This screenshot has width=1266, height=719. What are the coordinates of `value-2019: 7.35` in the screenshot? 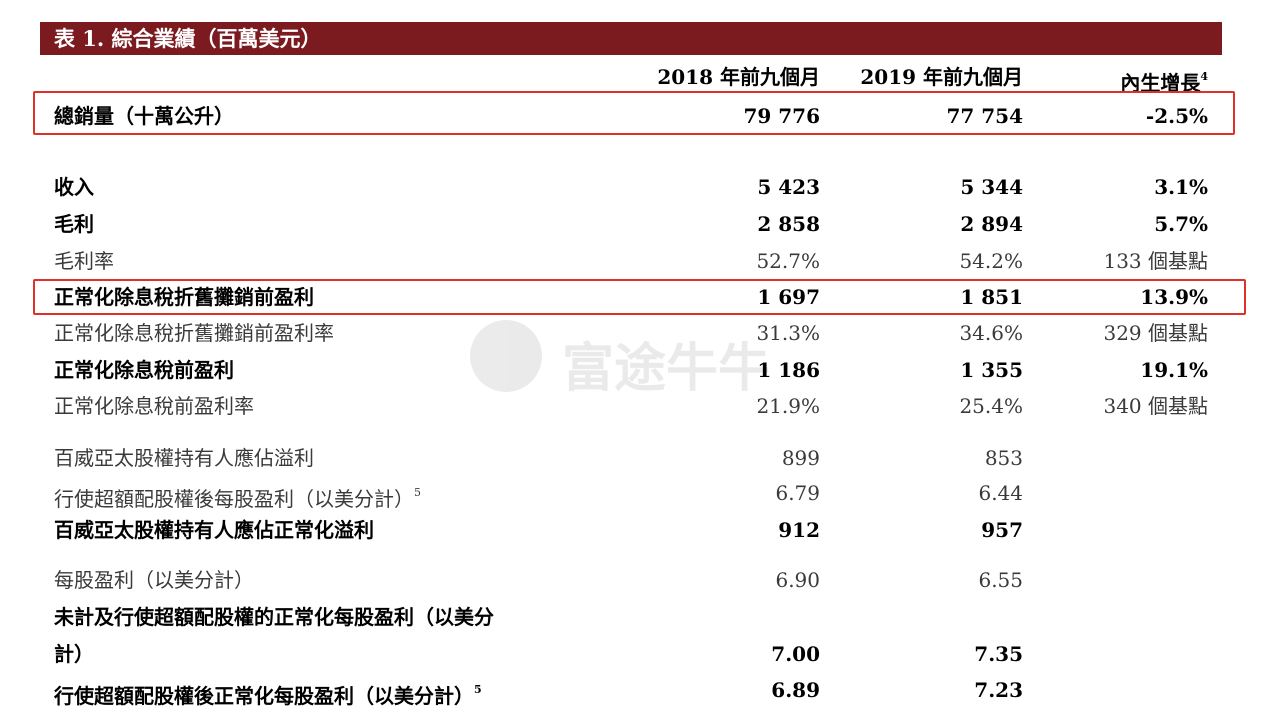 It's located at (998, 654).